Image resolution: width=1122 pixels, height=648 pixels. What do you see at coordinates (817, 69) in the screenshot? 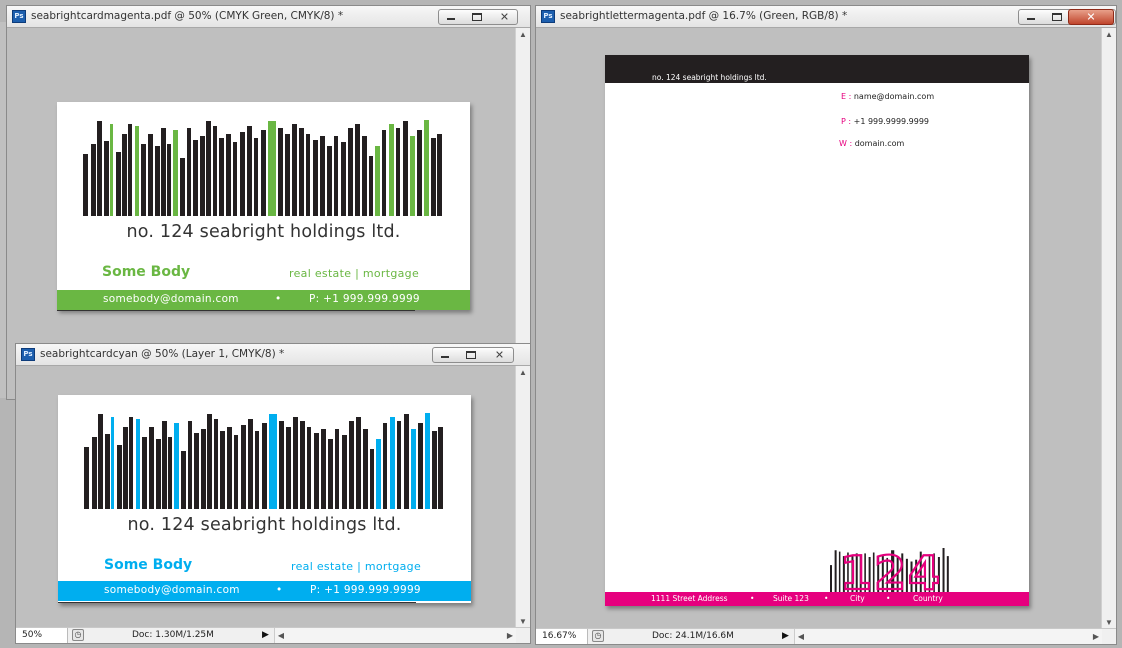
I see `letter-header-band: no. 124 seabright holdings ltd.` at bounding box center [817, 69].